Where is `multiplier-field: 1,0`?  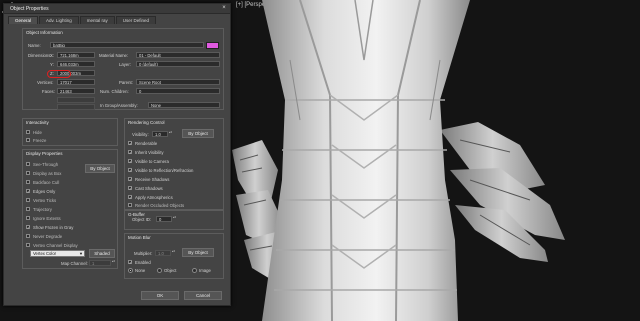 multiplier-field: 1,0 is located at coordinates (163, 253).